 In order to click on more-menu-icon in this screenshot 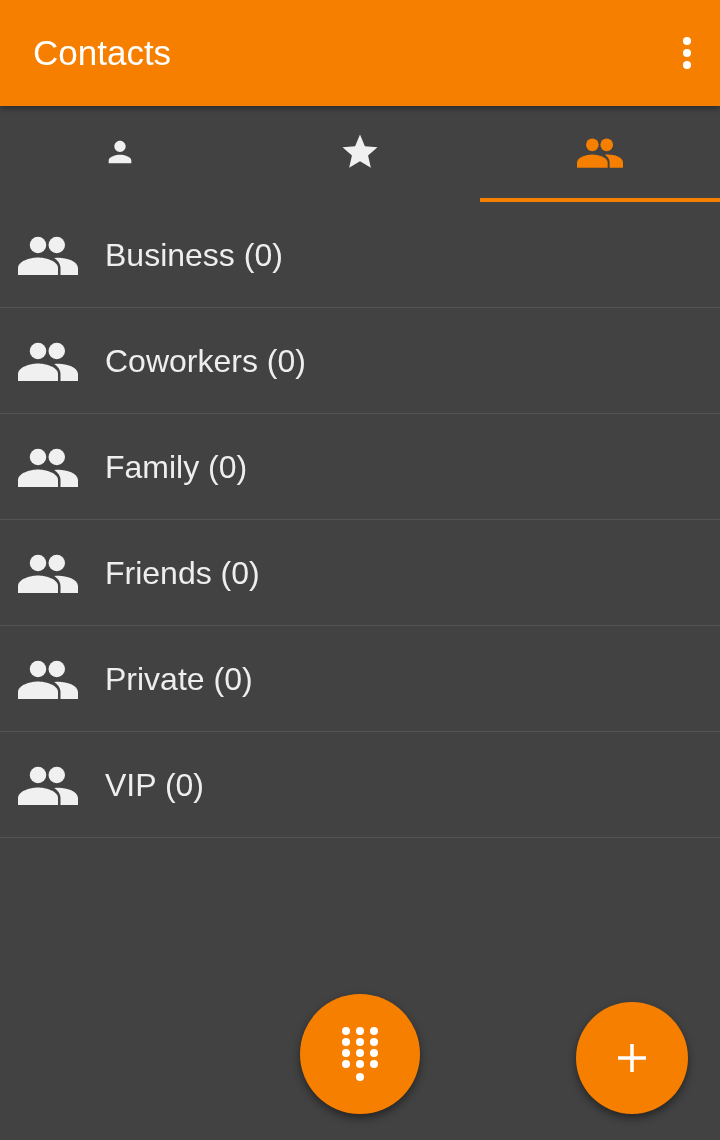, I will do `click(687, 53)`.